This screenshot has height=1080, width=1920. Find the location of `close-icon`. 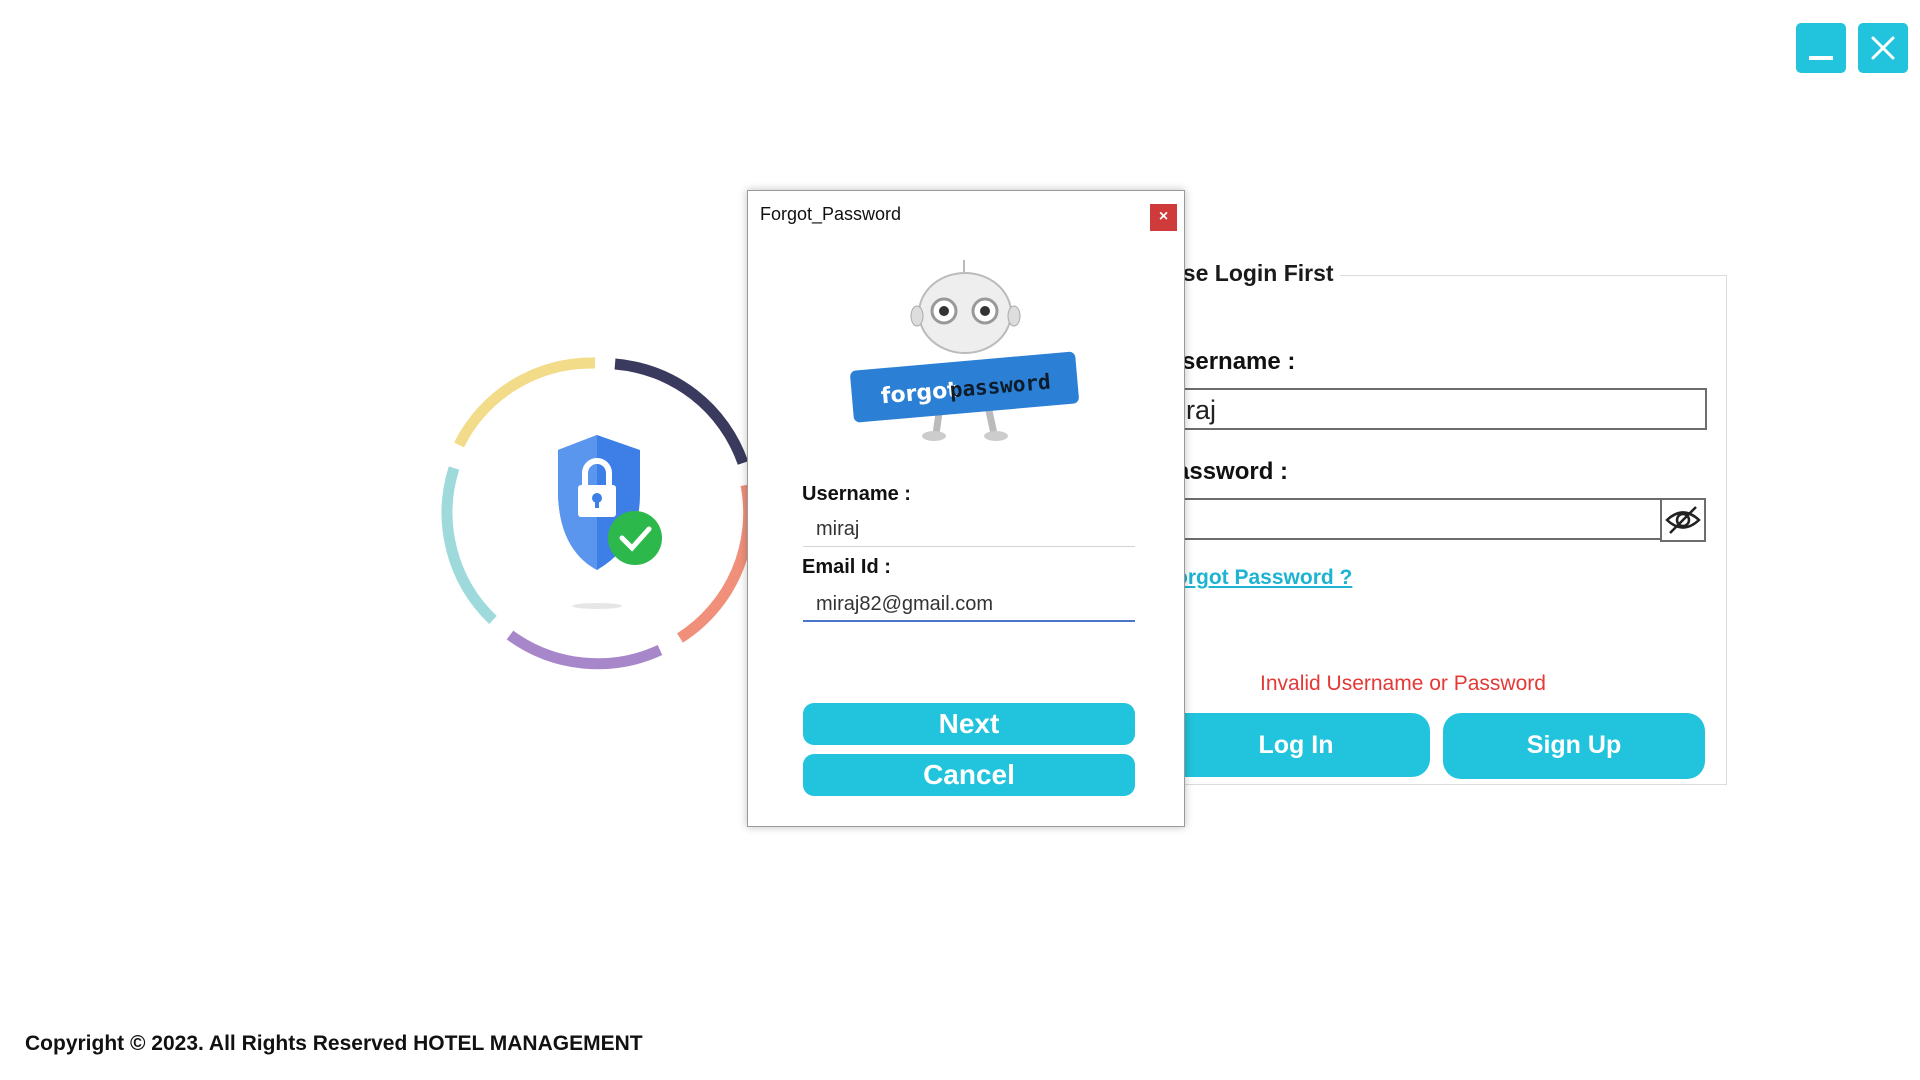

close-icon is located at coordinates (1883, 48).